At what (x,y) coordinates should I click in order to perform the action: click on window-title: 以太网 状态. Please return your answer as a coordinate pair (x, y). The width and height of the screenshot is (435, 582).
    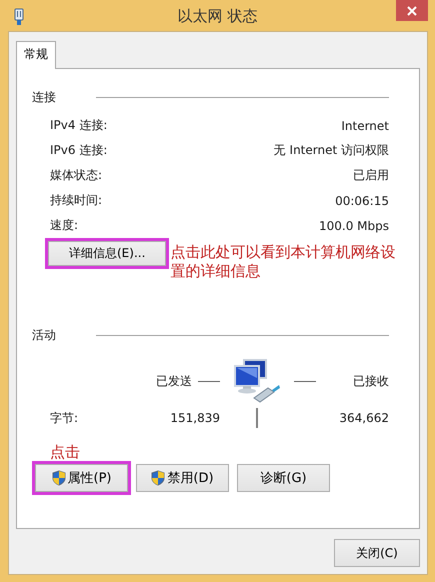
    Looking at the image, I should click on (218, 16).